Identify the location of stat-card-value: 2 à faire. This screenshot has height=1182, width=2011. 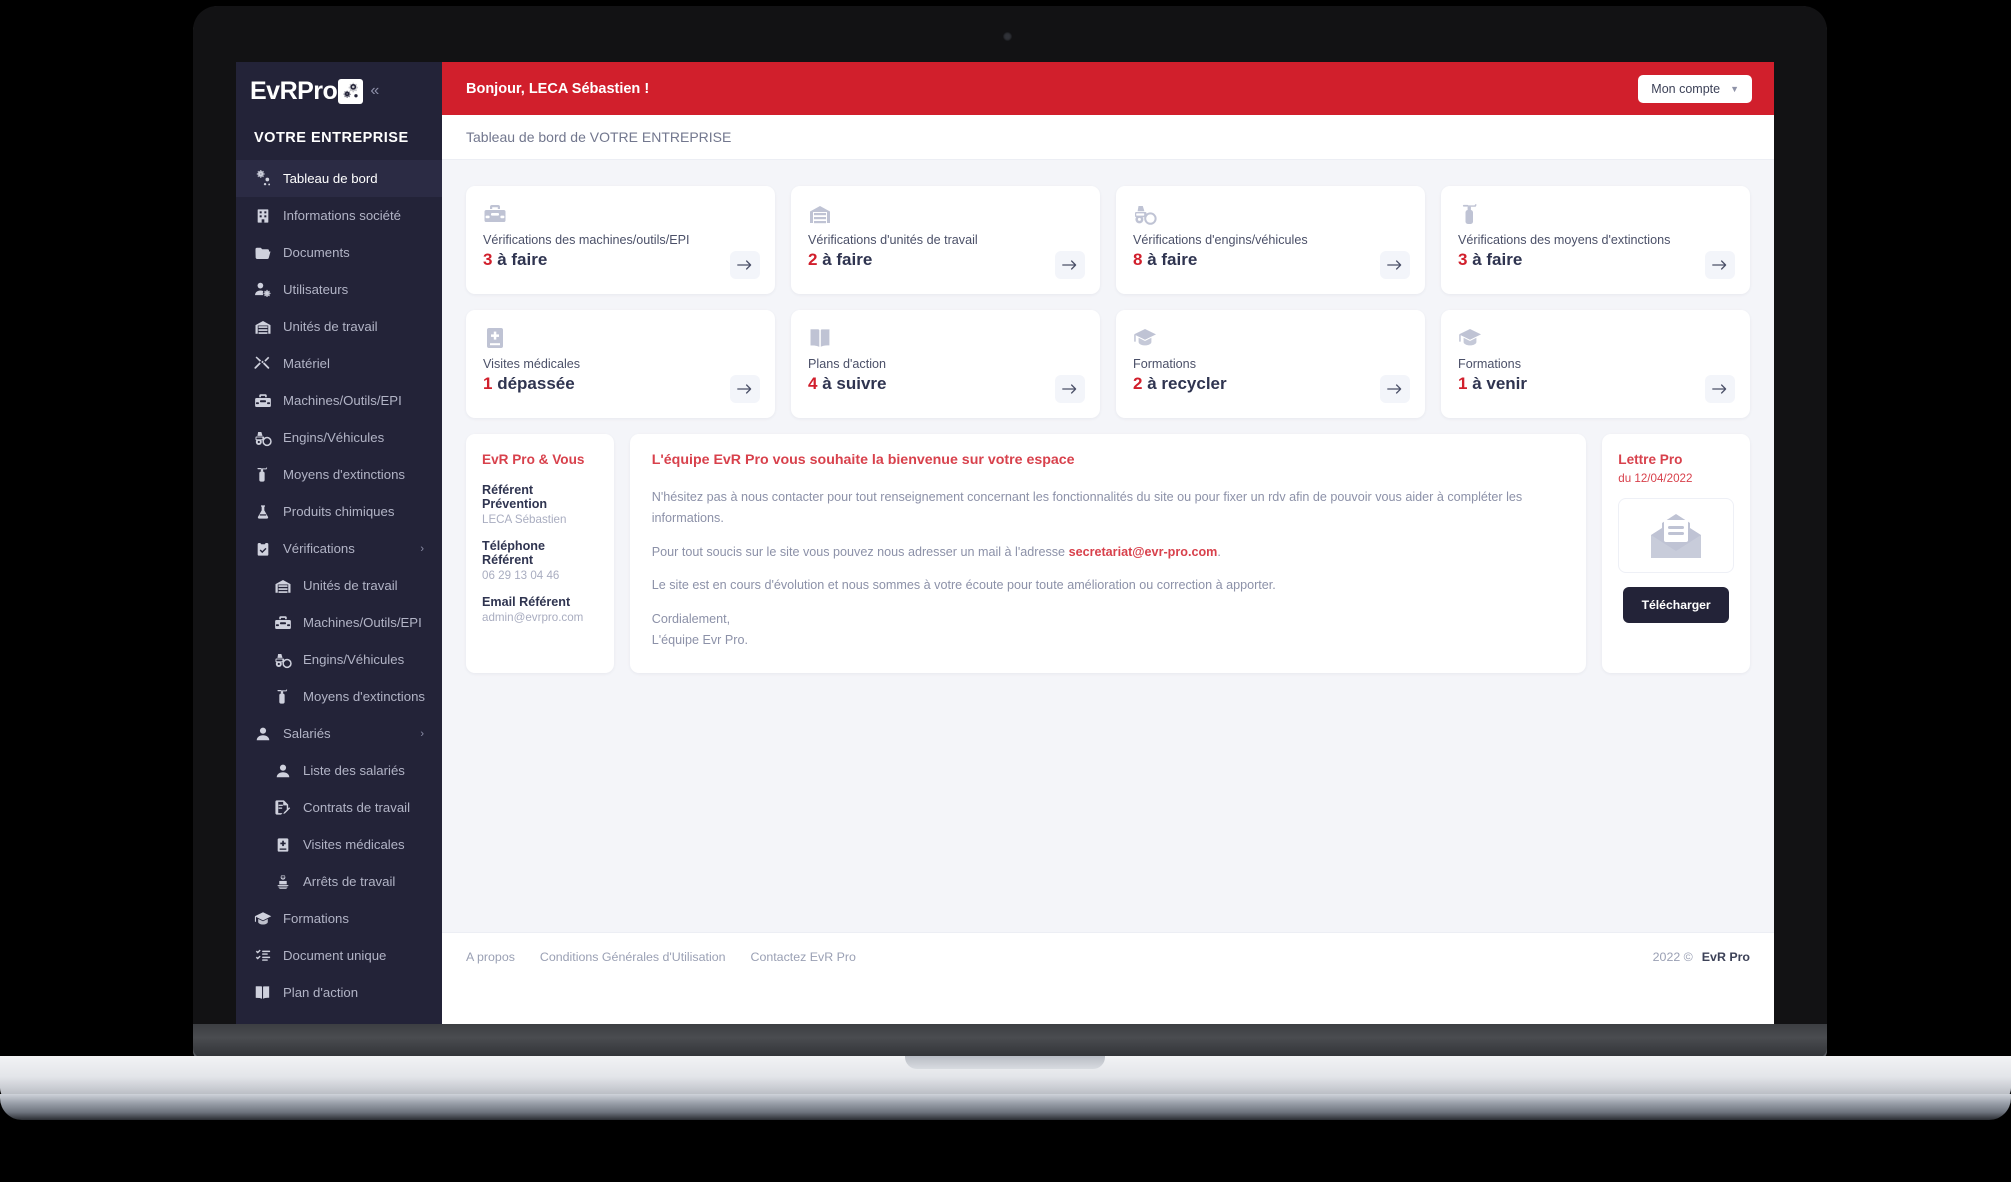
(945, 260).